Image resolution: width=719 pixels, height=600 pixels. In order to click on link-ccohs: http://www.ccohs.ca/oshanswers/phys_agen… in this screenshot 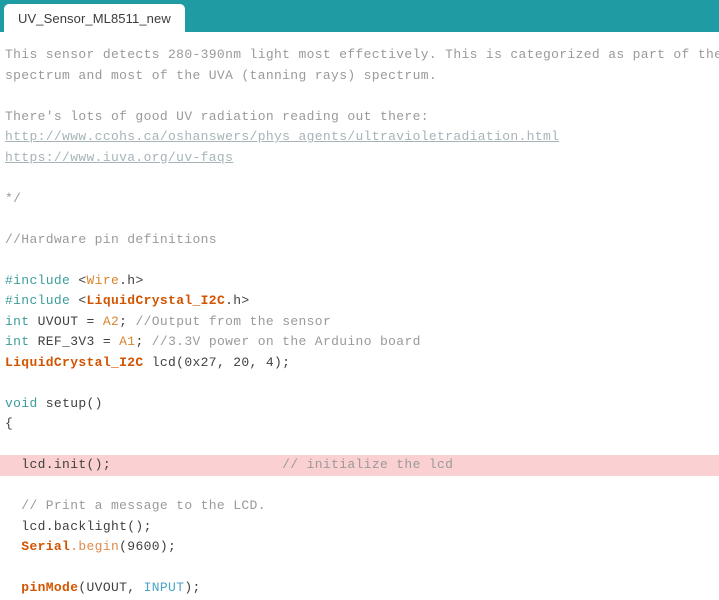, I will do `click(282, 136)`.